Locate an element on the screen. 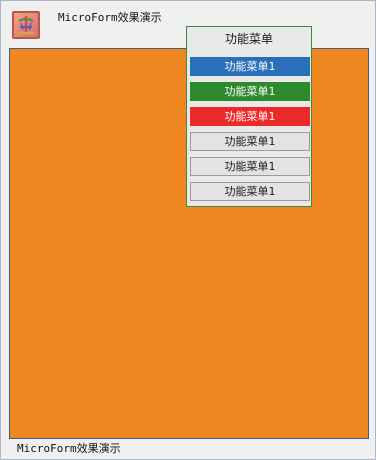 The height and width of the screenshot is (460, 376). menu-item-5: 功能菜单1 is located at coordinates (250, 166).